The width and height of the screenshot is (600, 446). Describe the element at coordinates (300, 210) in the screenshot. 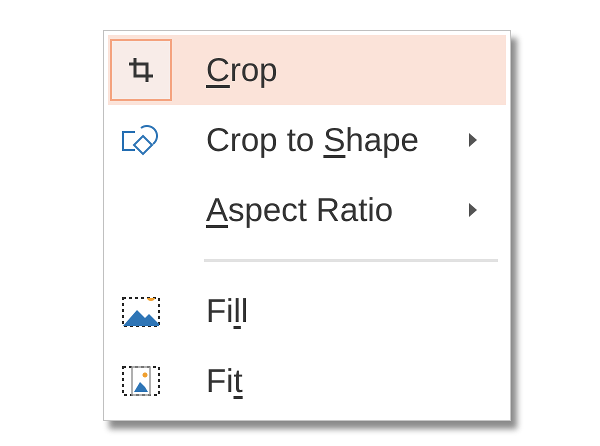

I see `menu-item-label: Aspect Ratio` at that location.